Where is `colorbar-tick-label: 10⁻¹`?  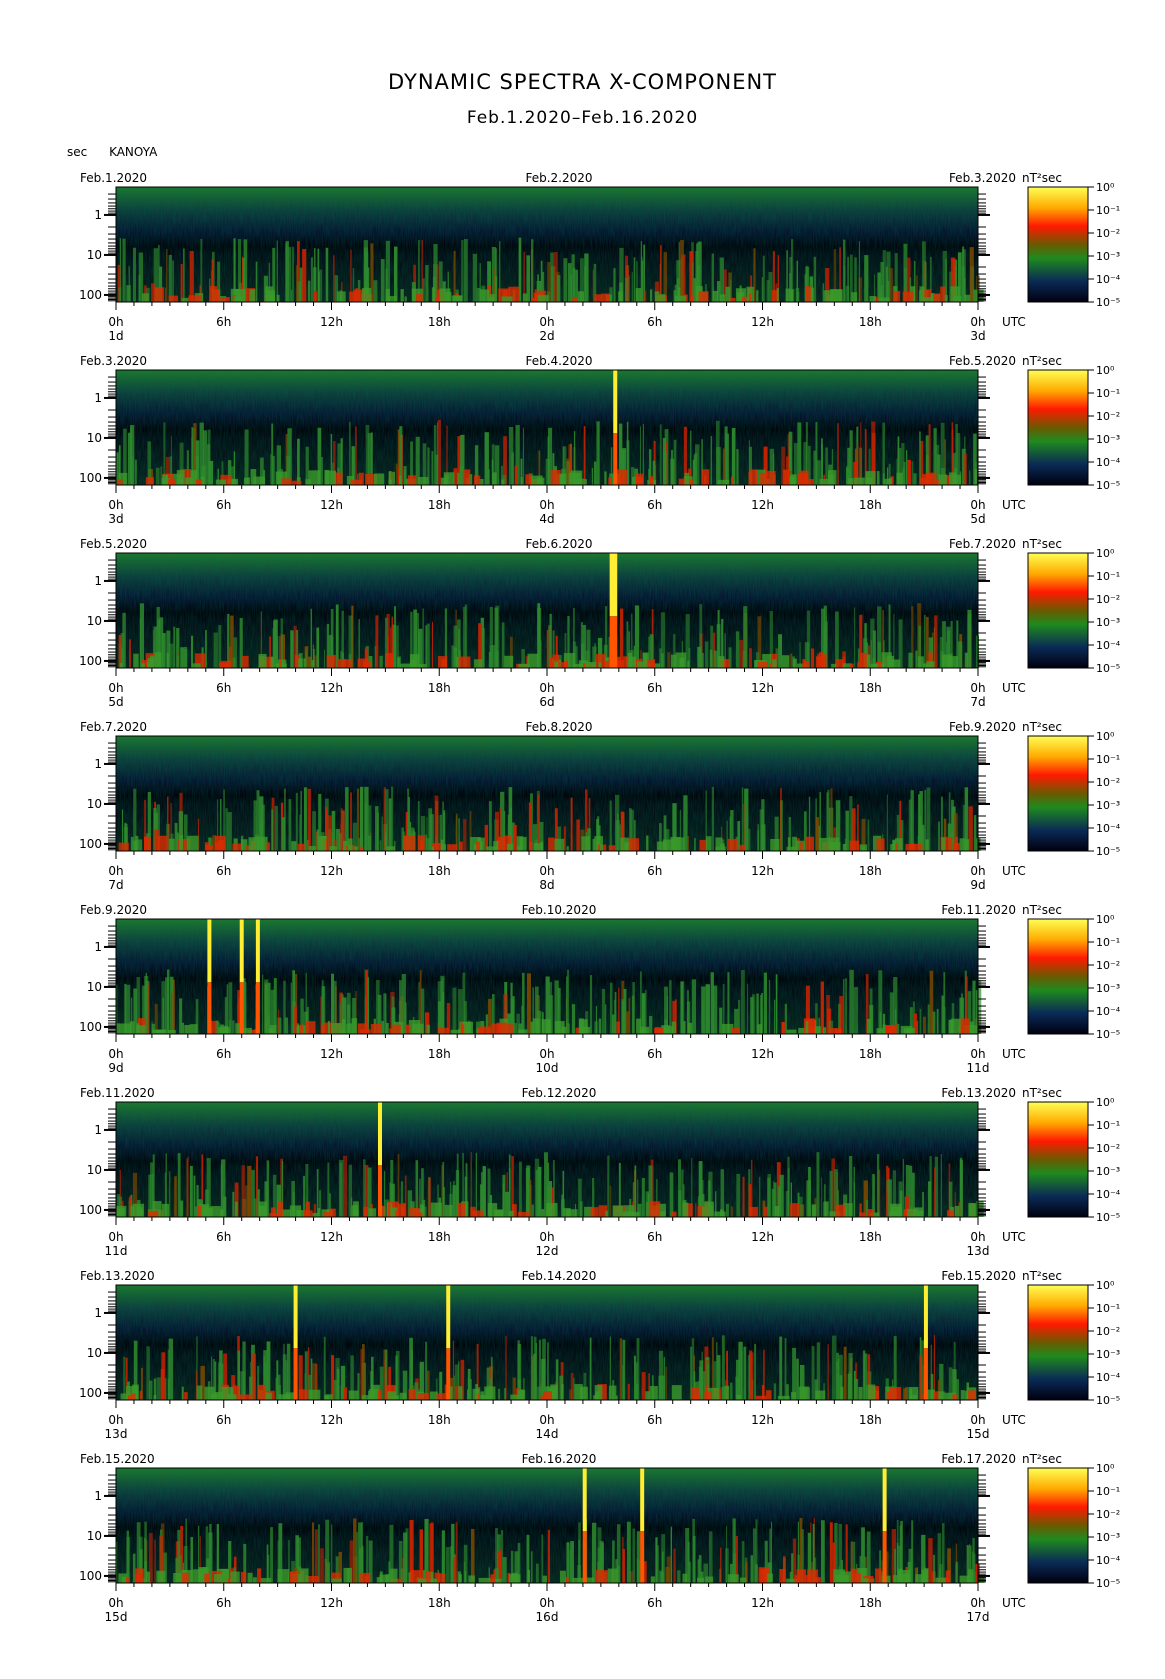
colorbar-tick-label: 10⁻¹ is located at coordinates (1108, 576).